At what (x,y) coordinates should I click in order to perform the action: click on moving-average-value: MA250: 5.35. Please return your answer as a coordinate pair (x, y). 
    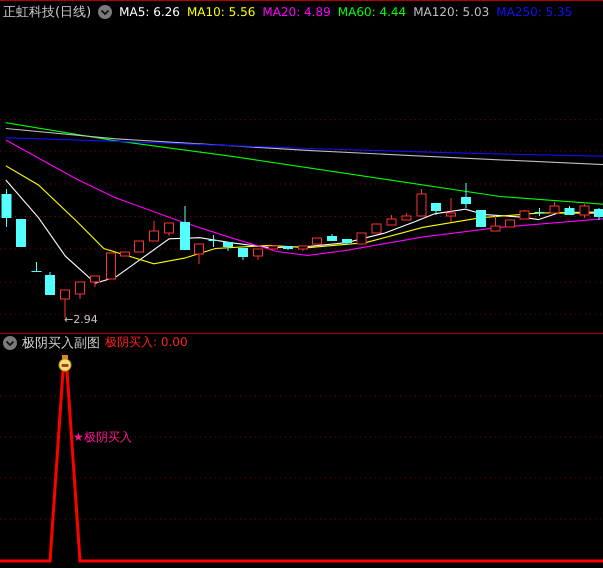
    Looking at the image, I should click on (534, 11).